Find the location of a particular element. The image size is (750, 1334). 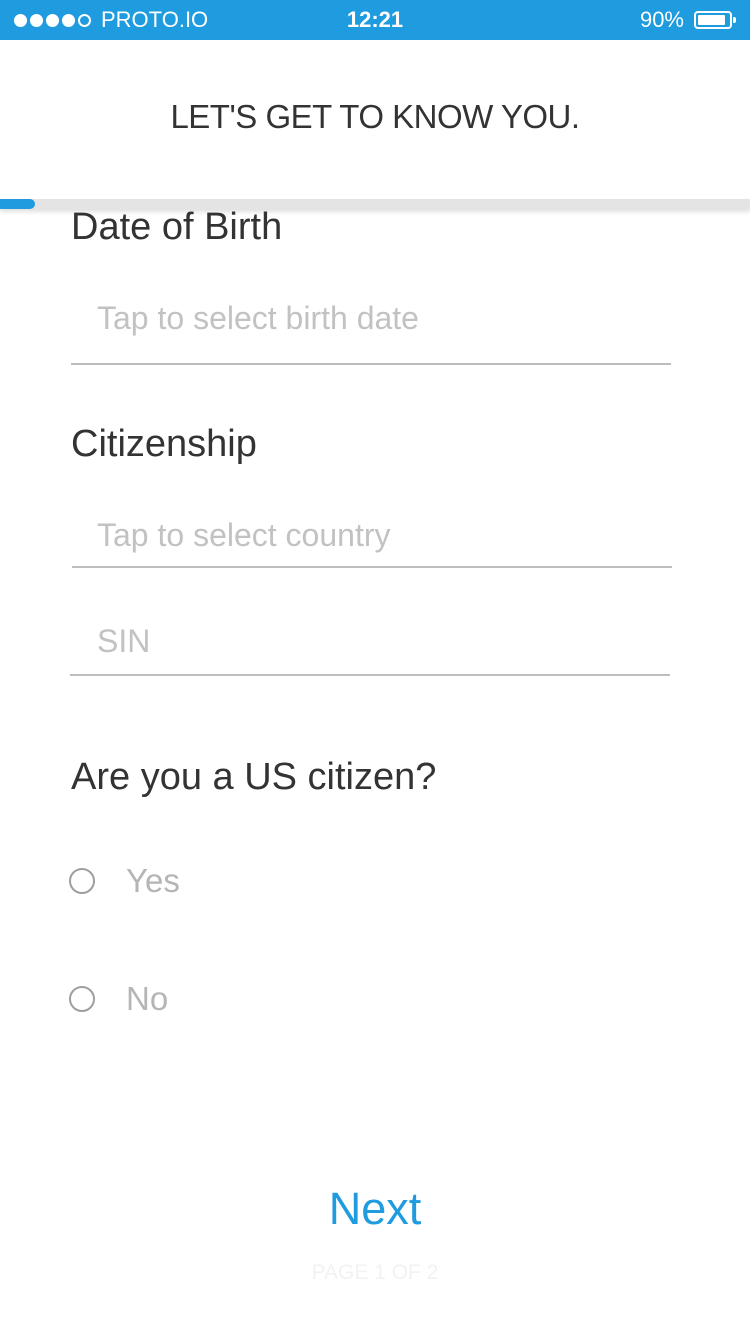

radio-label-no: No is located at coordinates (147, 998).